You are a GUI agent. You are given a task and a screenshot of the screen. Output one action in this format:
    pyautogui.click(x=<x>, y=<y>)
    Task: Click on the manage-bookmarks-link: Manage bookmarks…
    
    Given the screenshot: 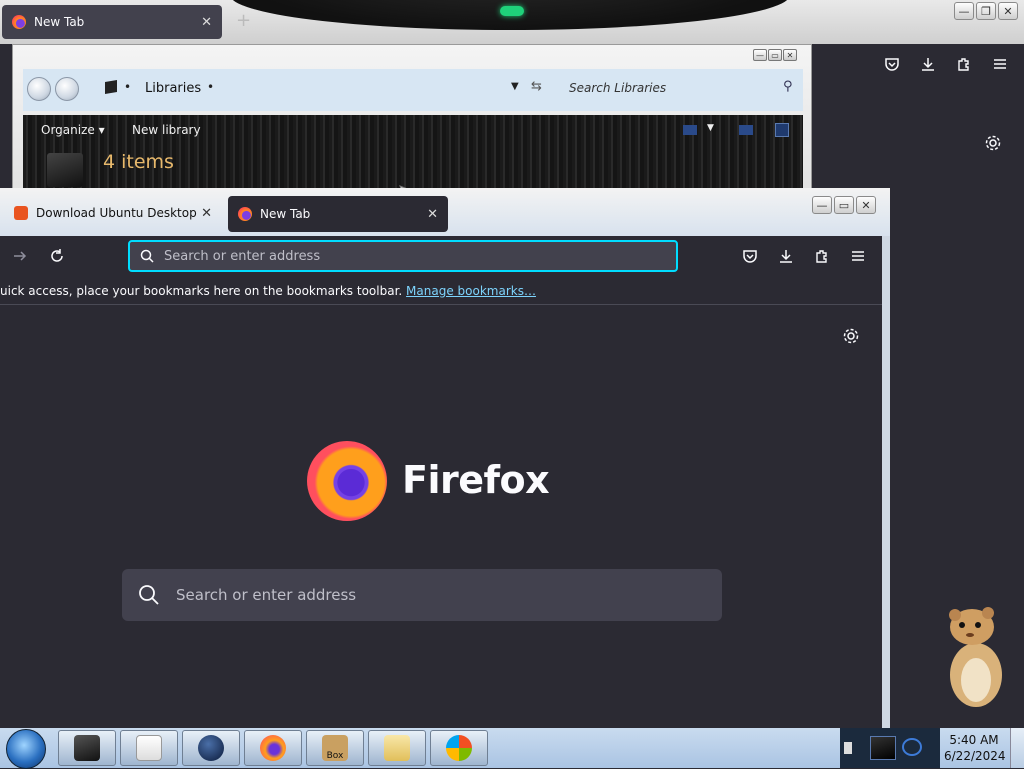 What is the action you would take?
    pyautogui.click(x=471, y=291)
    